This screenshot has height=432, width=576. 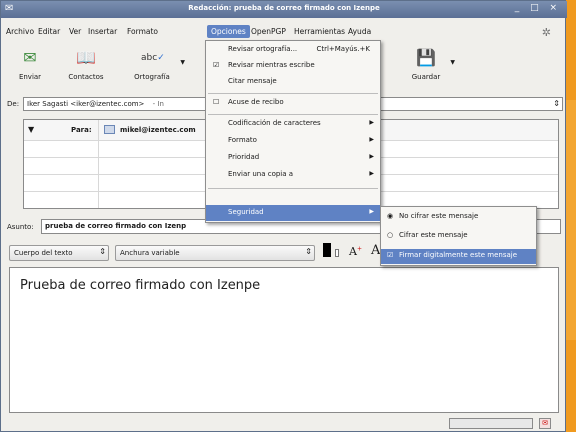 What do you see at coordinates (86, 57) in the screenshot?
I see `address-book-icon: 📖` at bounding box center [86, 57].